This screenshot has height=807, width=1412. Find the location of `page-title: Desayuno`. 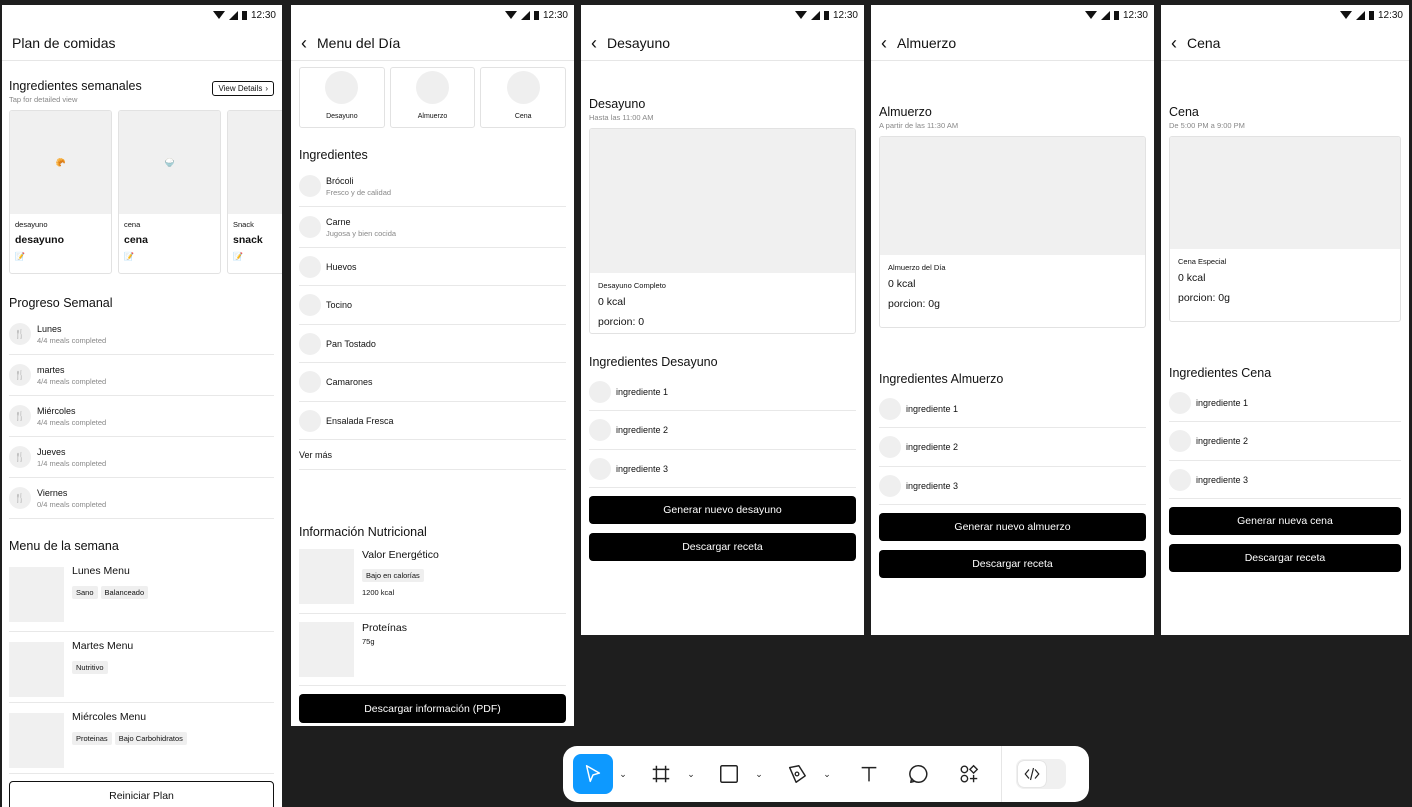

page-title: Desayuno is located at coordinates (639, 42).